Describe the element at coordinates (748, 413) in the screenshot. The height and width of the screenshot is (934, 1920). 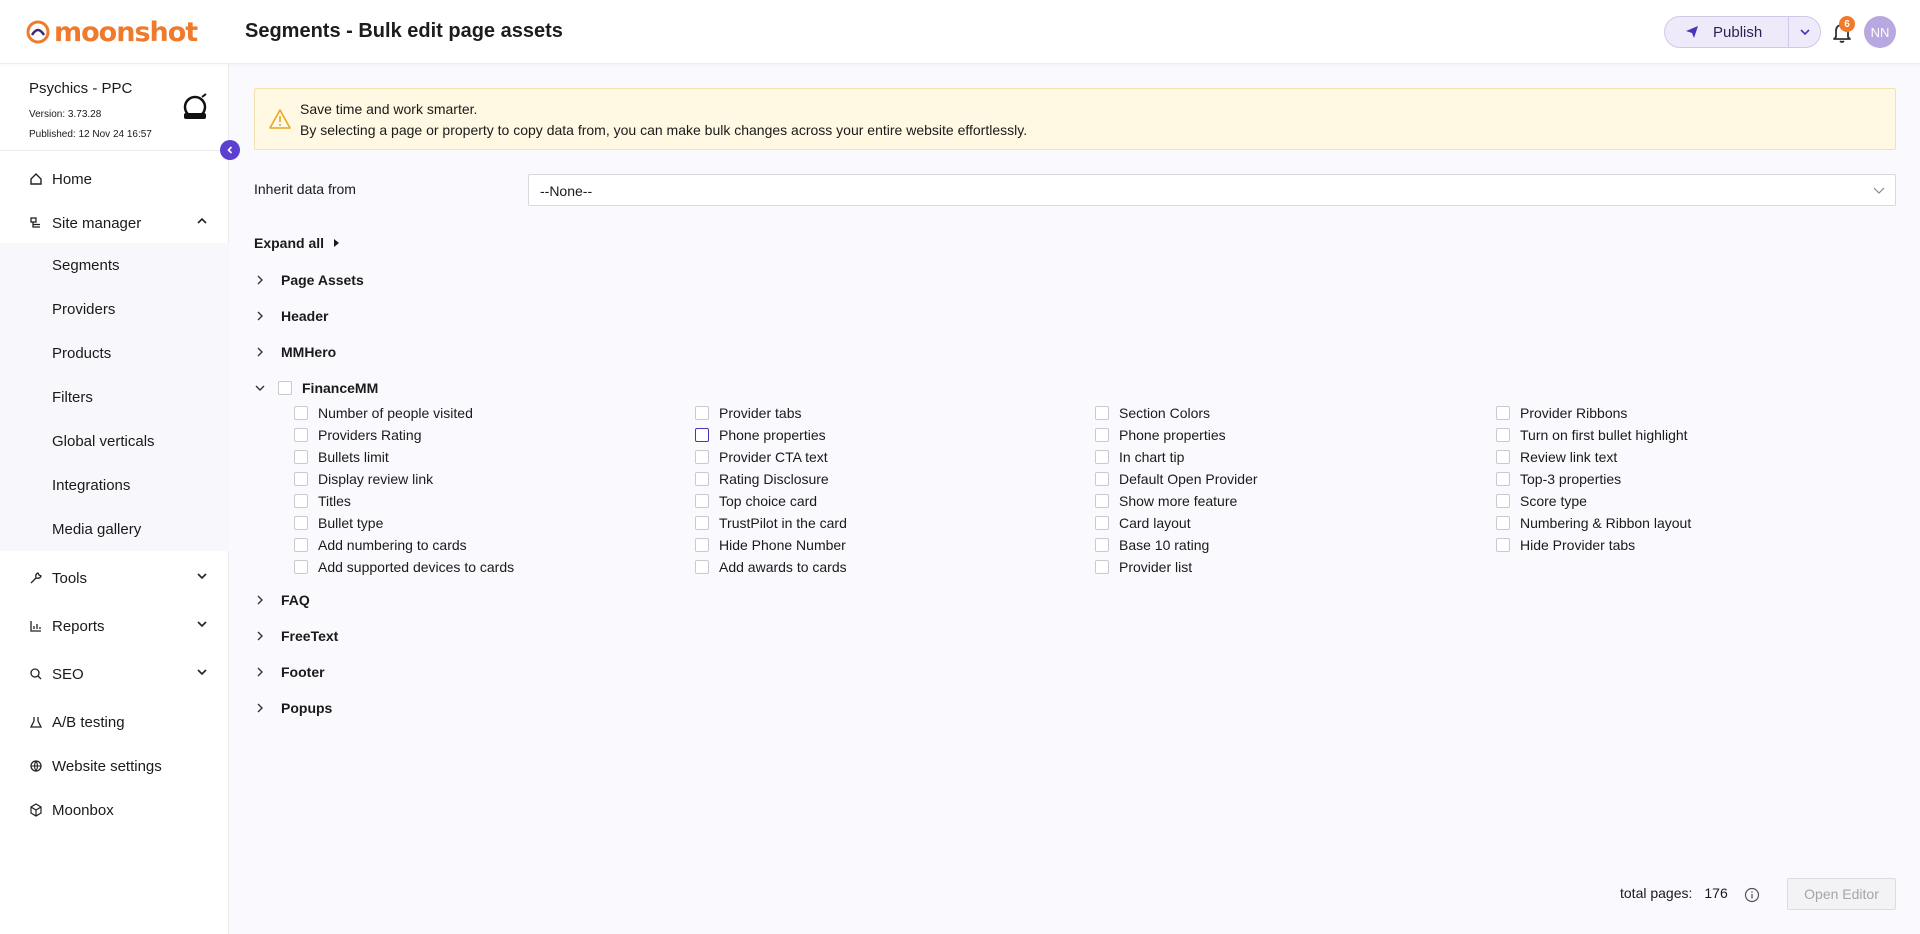
I see `prop-checkbox: Provider tabs` at that location.